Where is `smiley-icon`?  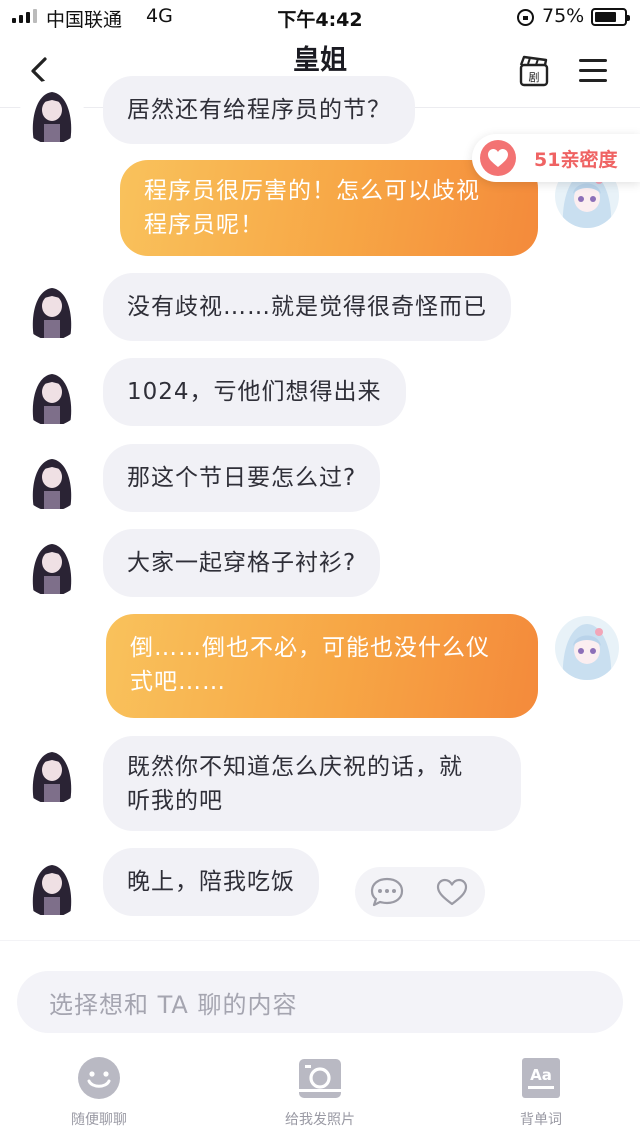 smiley-icon is located at coordinates (99, 1078).